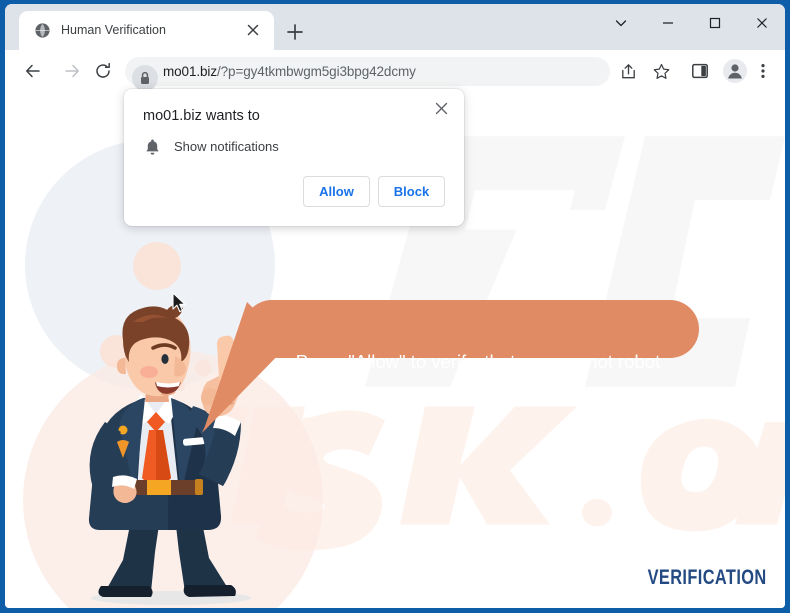 The image size is (790, 613). I want to click on back-button, so click(33, 71).